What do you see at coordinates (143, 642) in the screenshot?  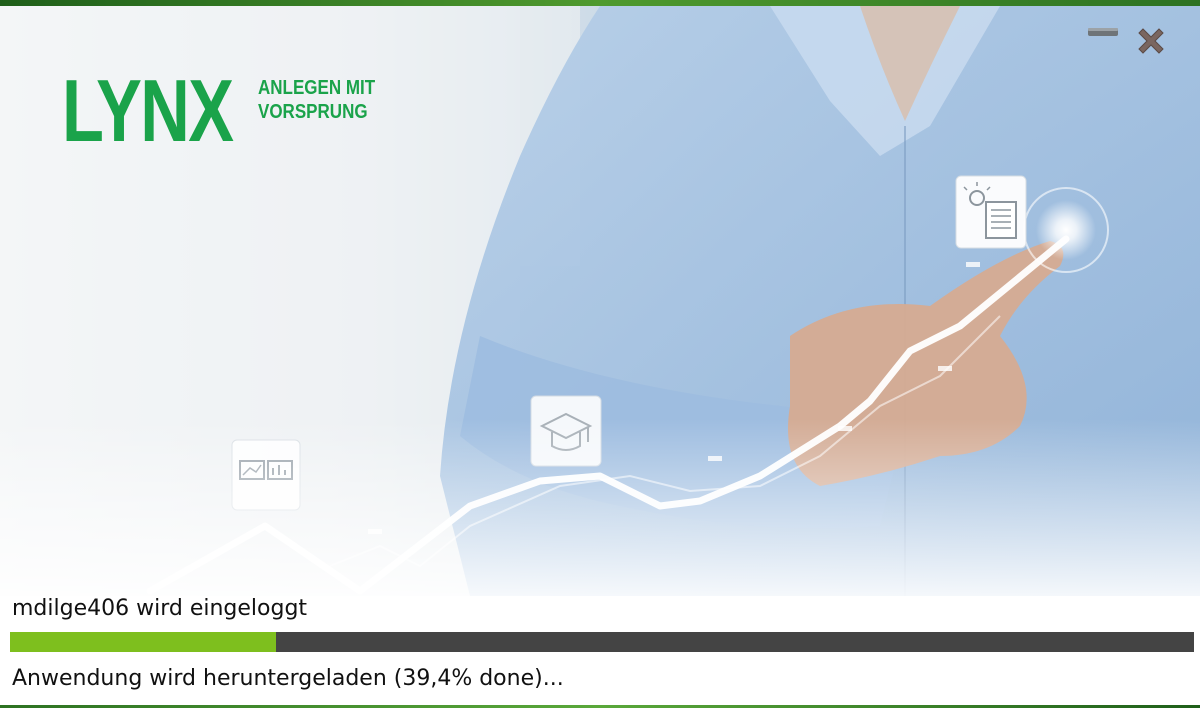 I see `progress-fill` at bounding box center [143, 642].